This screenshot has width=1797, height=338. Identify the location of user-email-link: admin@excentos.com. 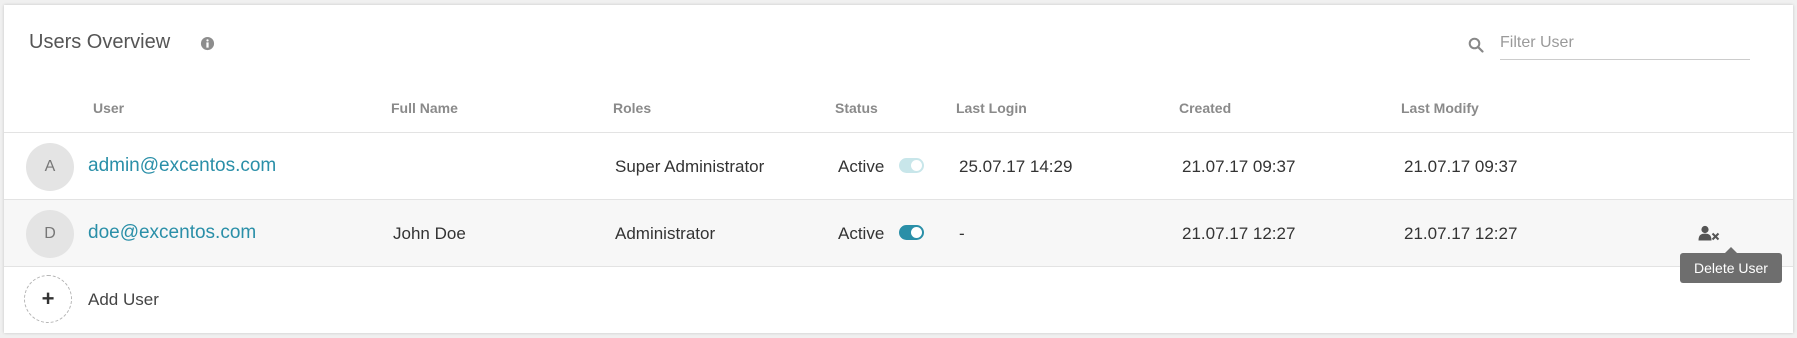
(182, 166).